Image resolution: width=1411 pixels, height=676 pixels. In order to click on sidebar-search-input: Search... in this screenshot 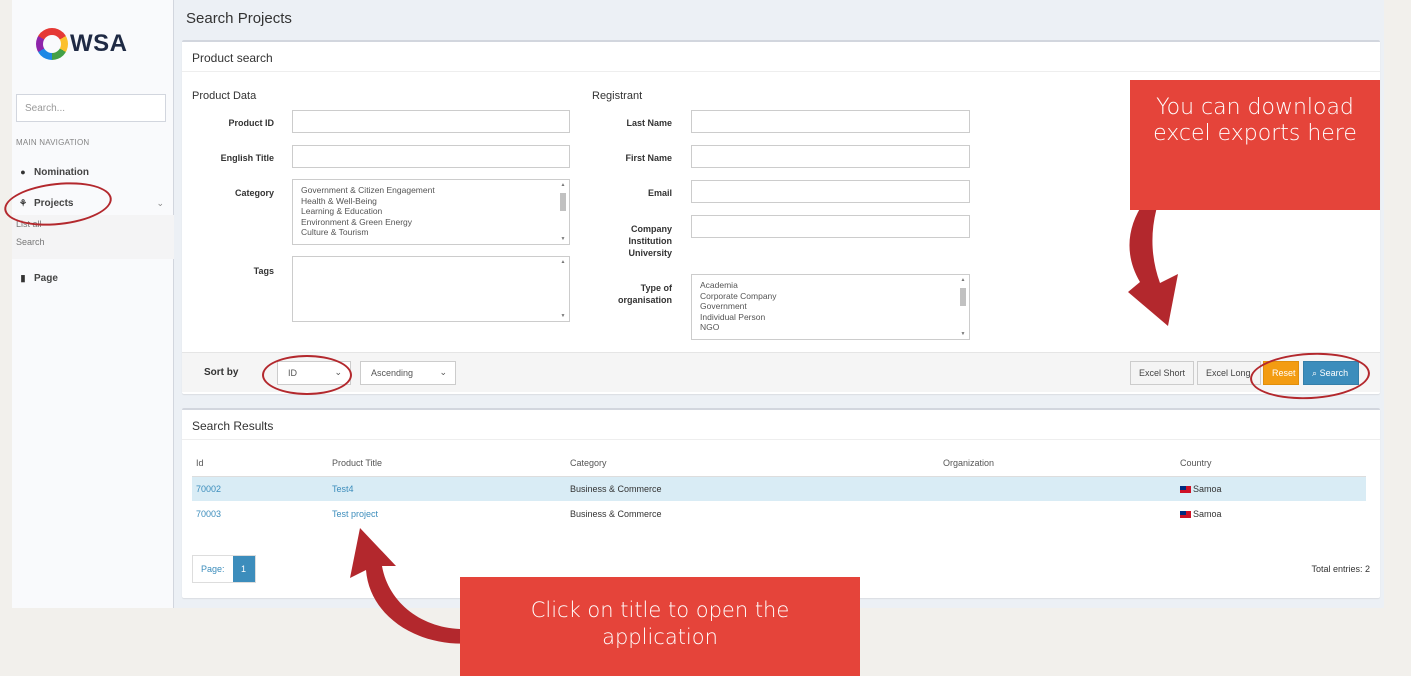, I will do `click(91, 108)`.